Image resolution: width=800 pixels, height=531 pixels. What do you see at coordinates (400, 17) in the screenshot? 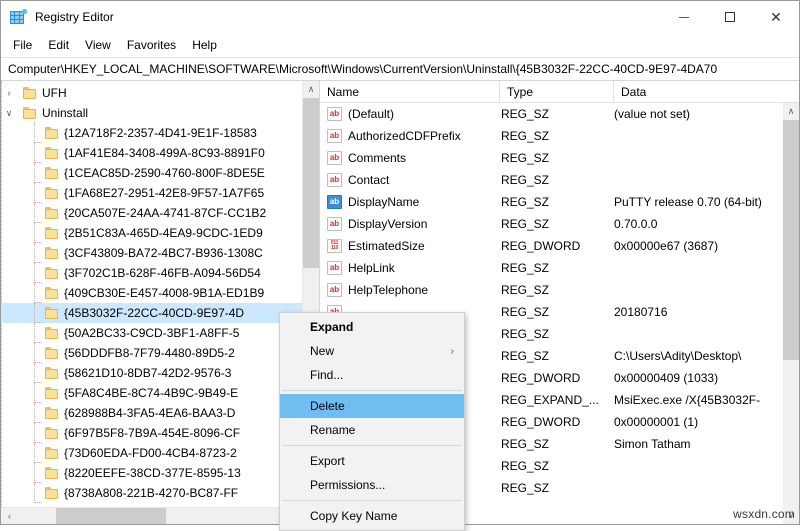
I see `title-bar: Registry Editor ✕` at bounding box center [400, 17].